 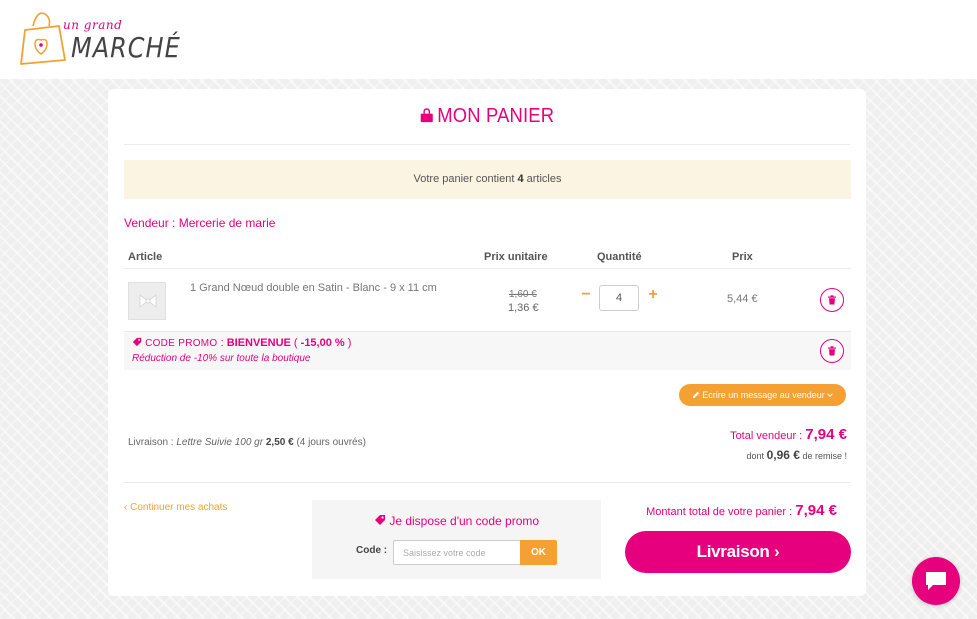 I want to click on shipping-delay: (4 jours ouvrés), so click(x=331, y=442).